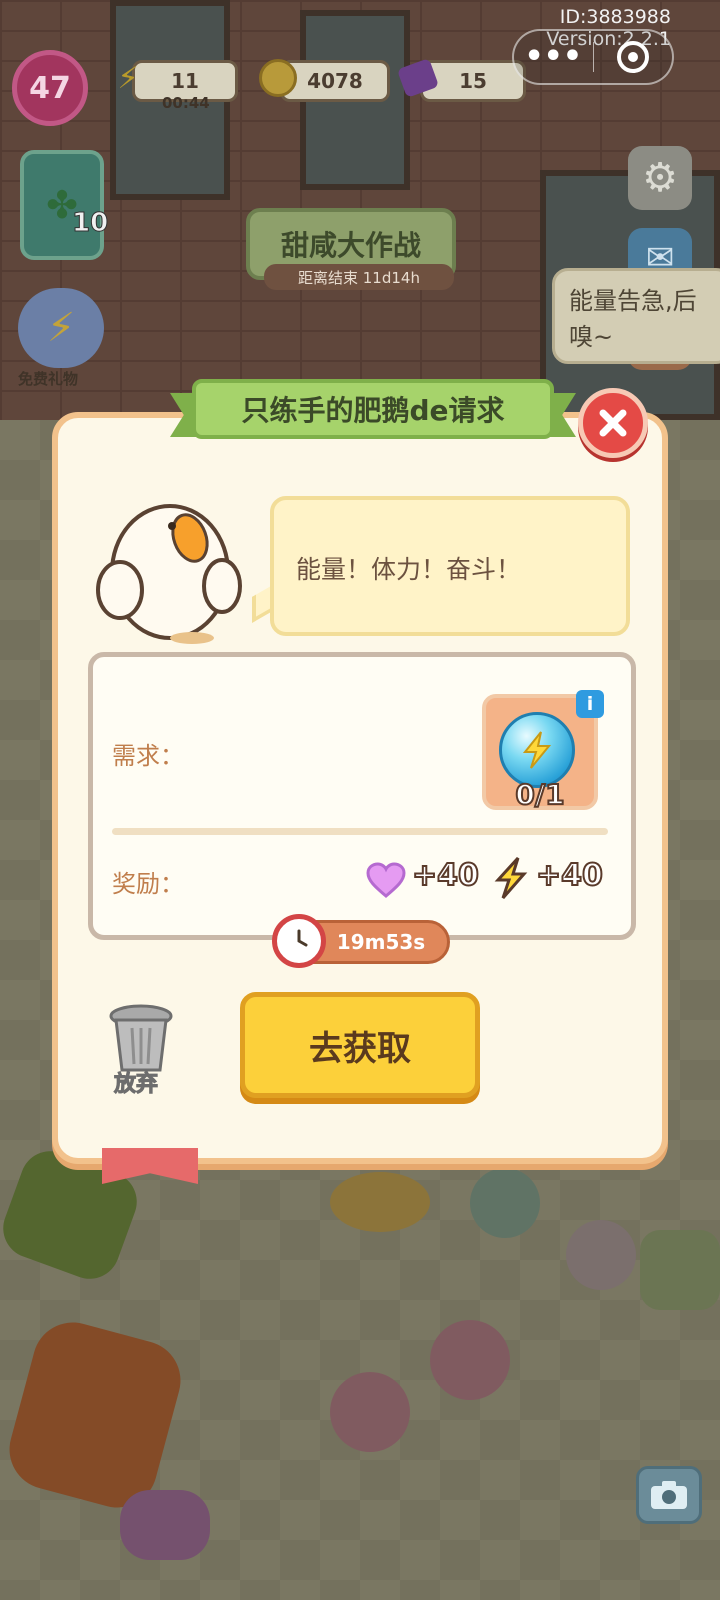 Image resolution: width=720 pixels, height=1600 pixels. What do you see at coordinates (418, 78) in the screenshot?
I see `gem-icon` at bounding box center [418, 78].